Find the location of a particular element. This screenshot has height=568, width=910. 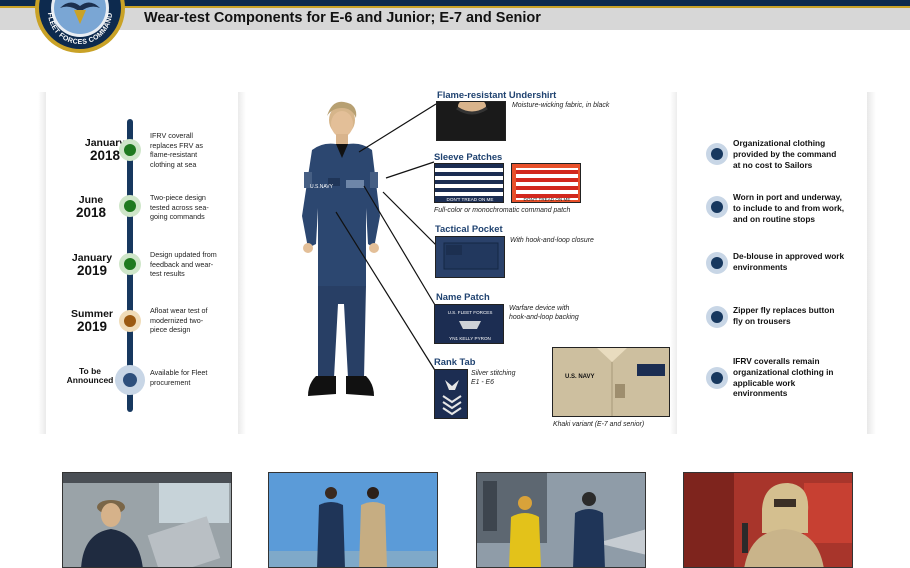

name-patch-note: Warfare device with hook-and-loop backing is located at coordinates (544, 313).